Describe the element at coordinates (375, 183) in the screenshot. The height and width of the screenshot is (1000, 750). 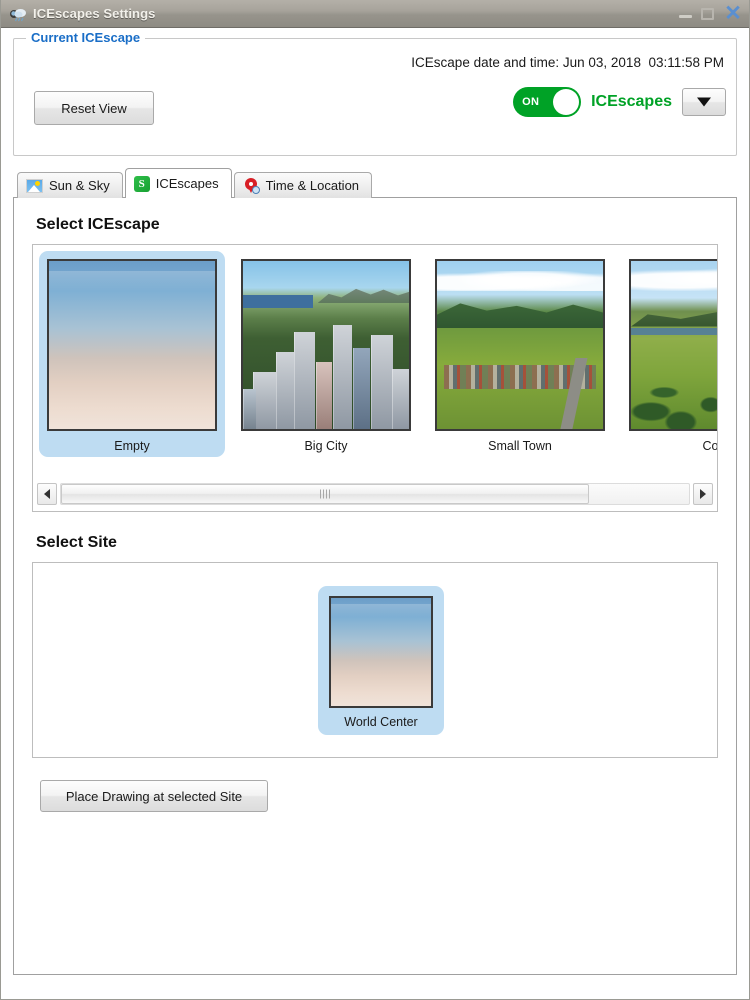
I see `tab-strip: Sun & Sky S ICEscapes Time & Location` at that location.